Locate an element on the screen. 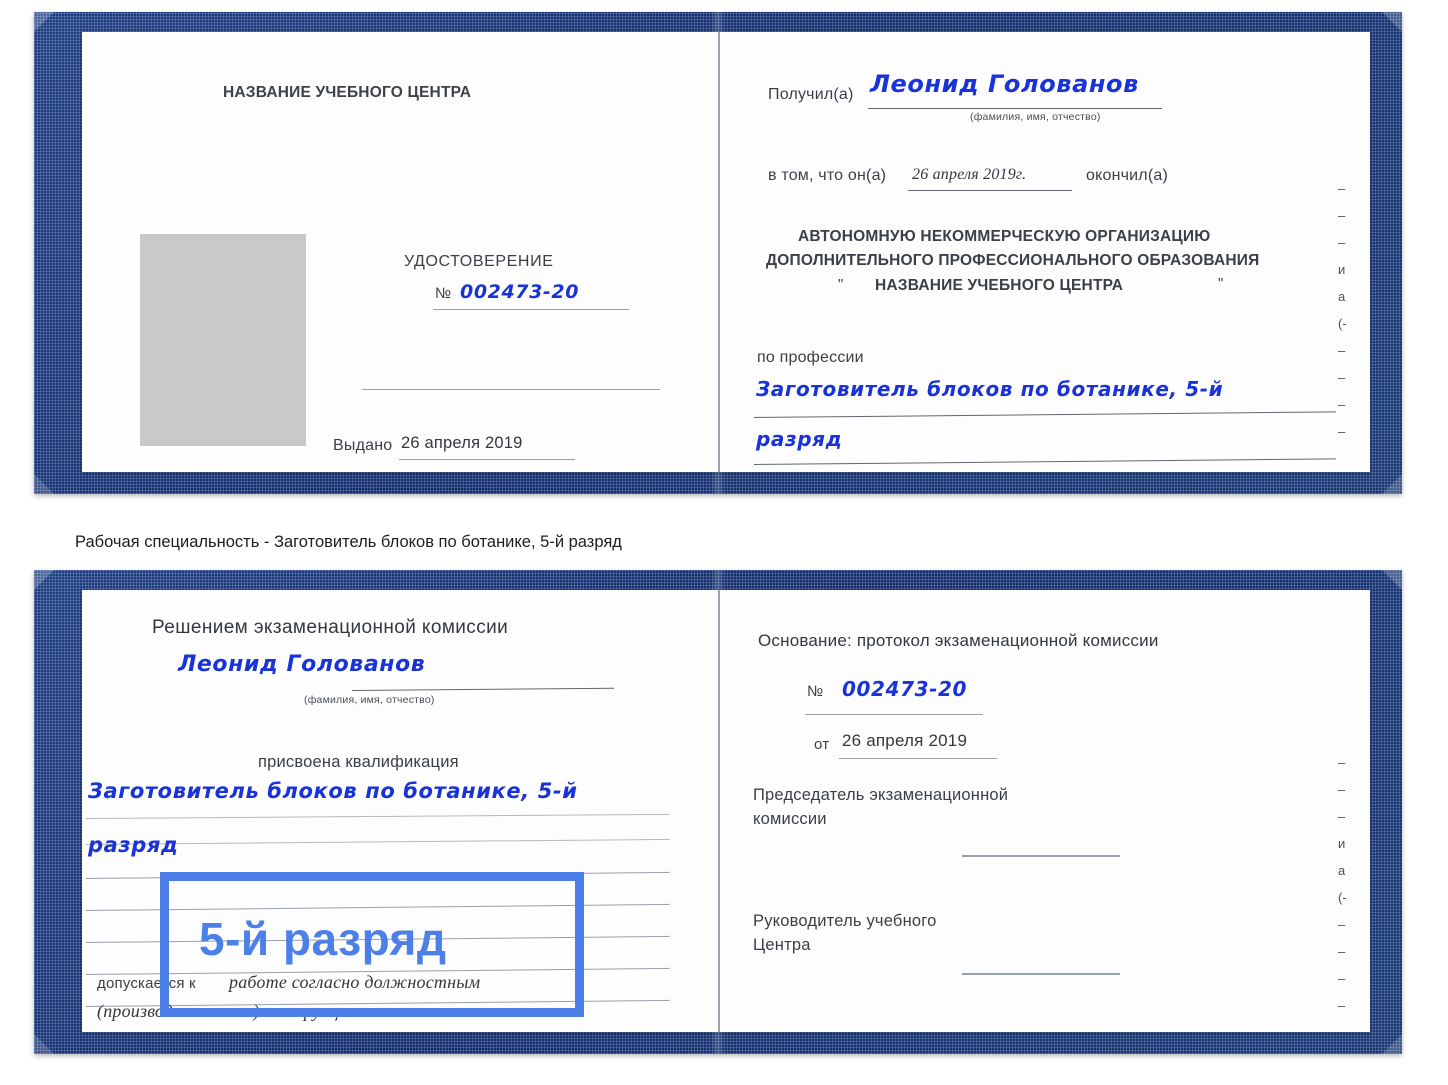 Image resolution: width=1448 pixels, height=1085 pixels. issued-date-rule is located at coordinates (487, 459).